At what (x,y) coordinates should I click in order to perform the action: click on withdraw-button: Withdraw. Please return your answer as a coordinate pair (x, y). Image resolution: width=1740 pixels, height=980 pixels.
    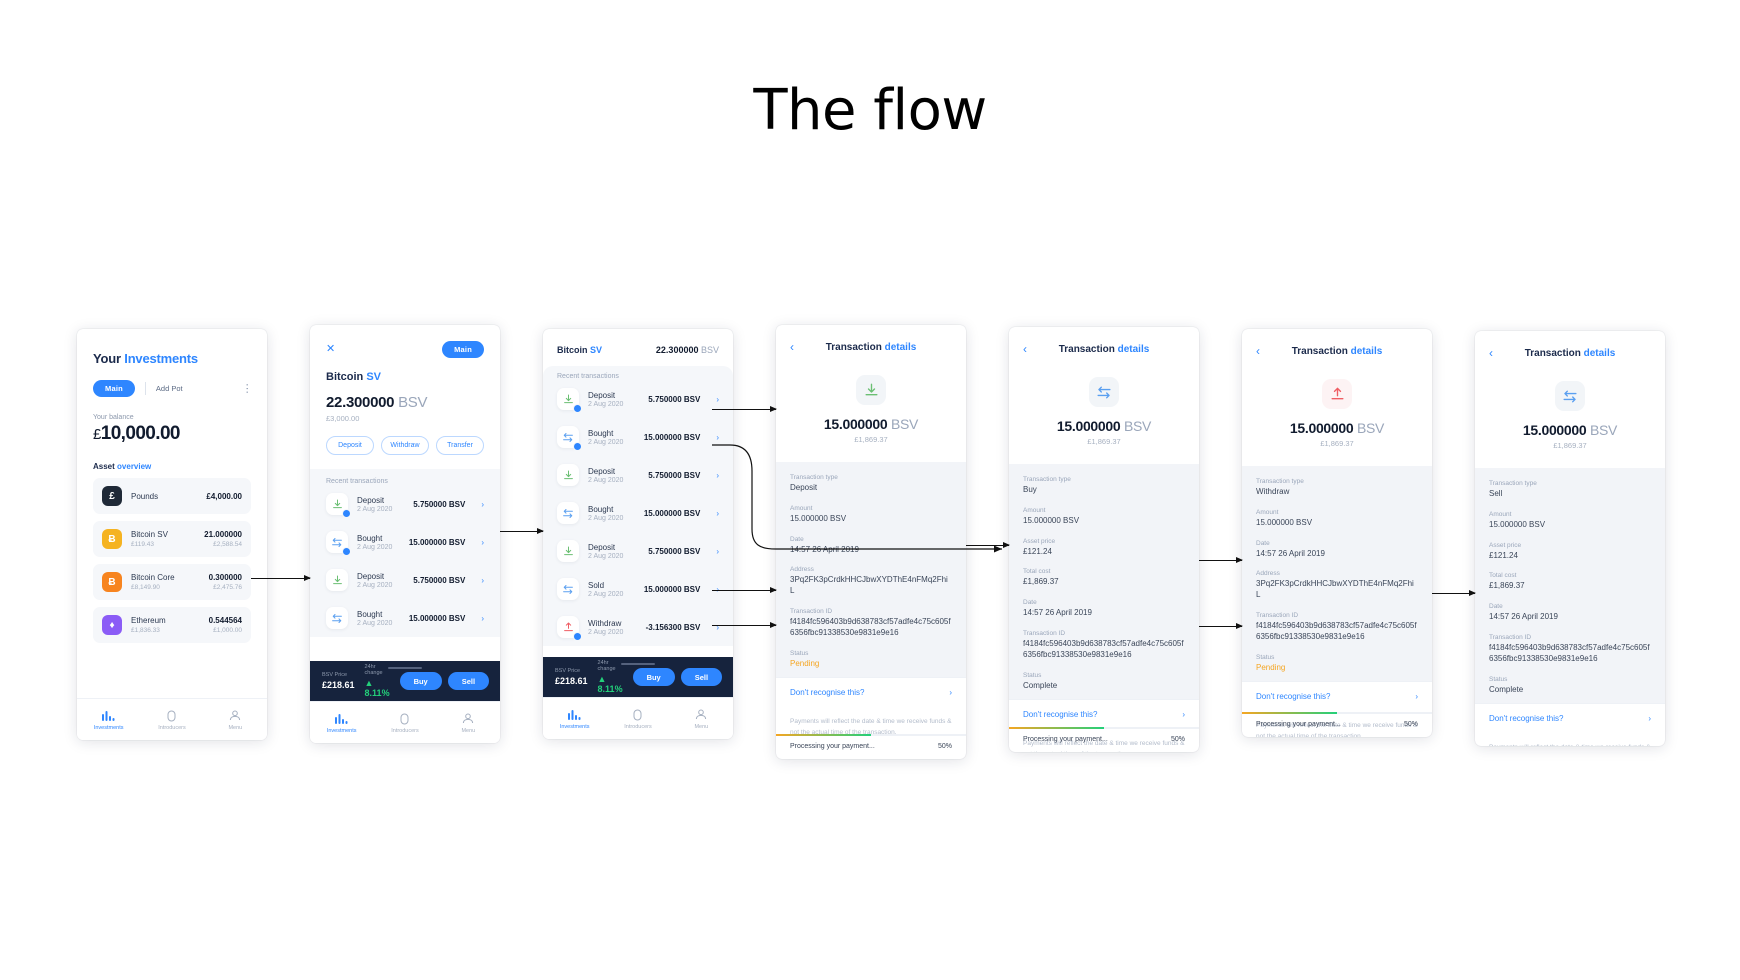
    Looking at the image, I should click on (405, 445).